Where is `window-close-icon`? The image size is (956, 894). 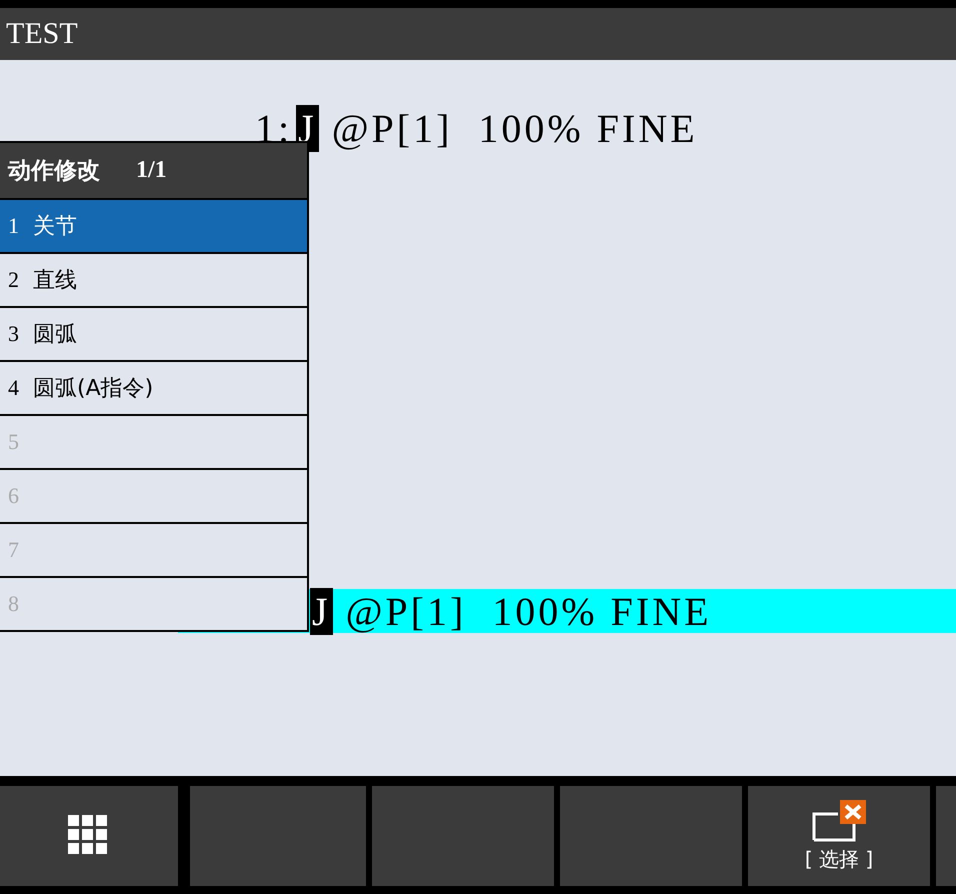 window-close-icon is located at coordinates (839, 822).